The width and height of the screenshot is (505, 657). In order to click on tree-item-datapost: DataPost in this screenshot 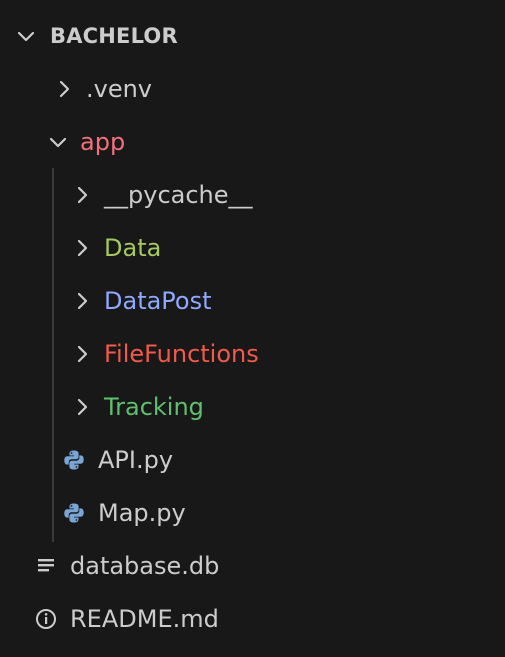, I will do `click(252, 301)`.